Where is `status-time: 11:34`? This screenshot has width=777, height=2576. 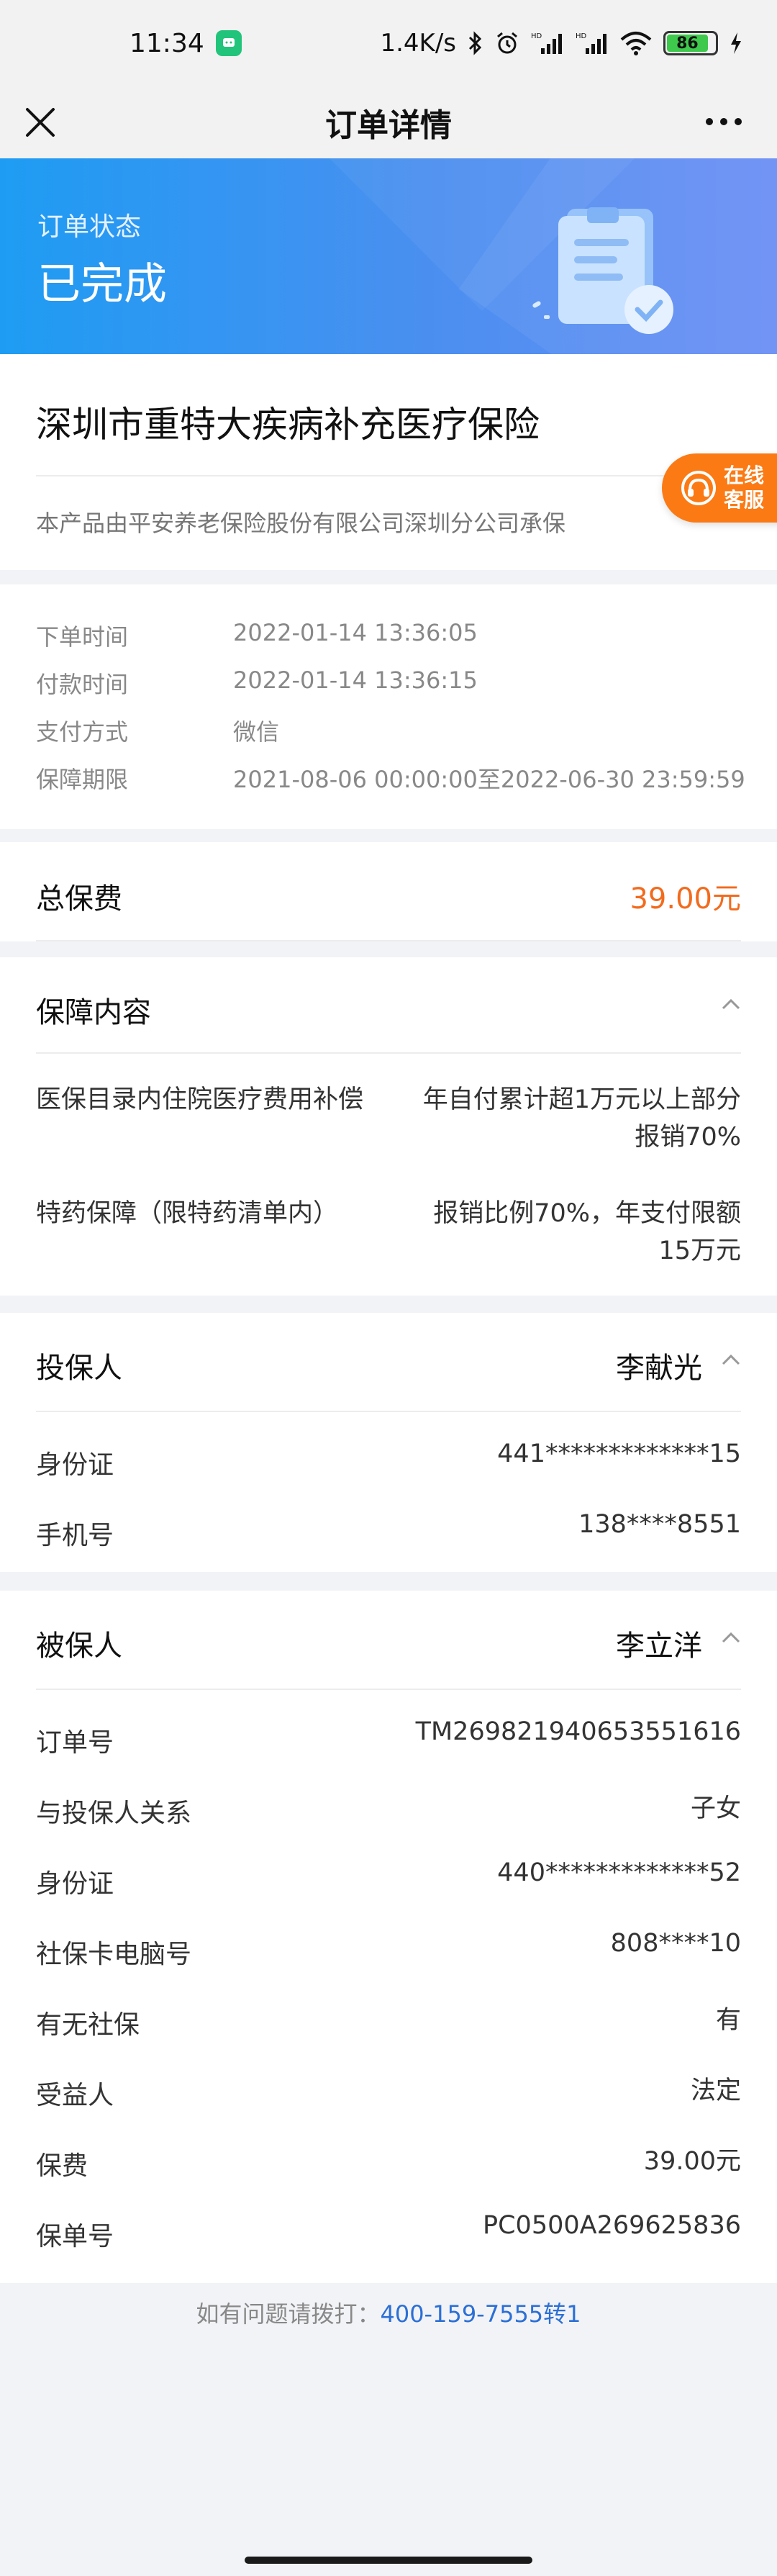
status-time: 11:34 is located at coordinates (167, 43).